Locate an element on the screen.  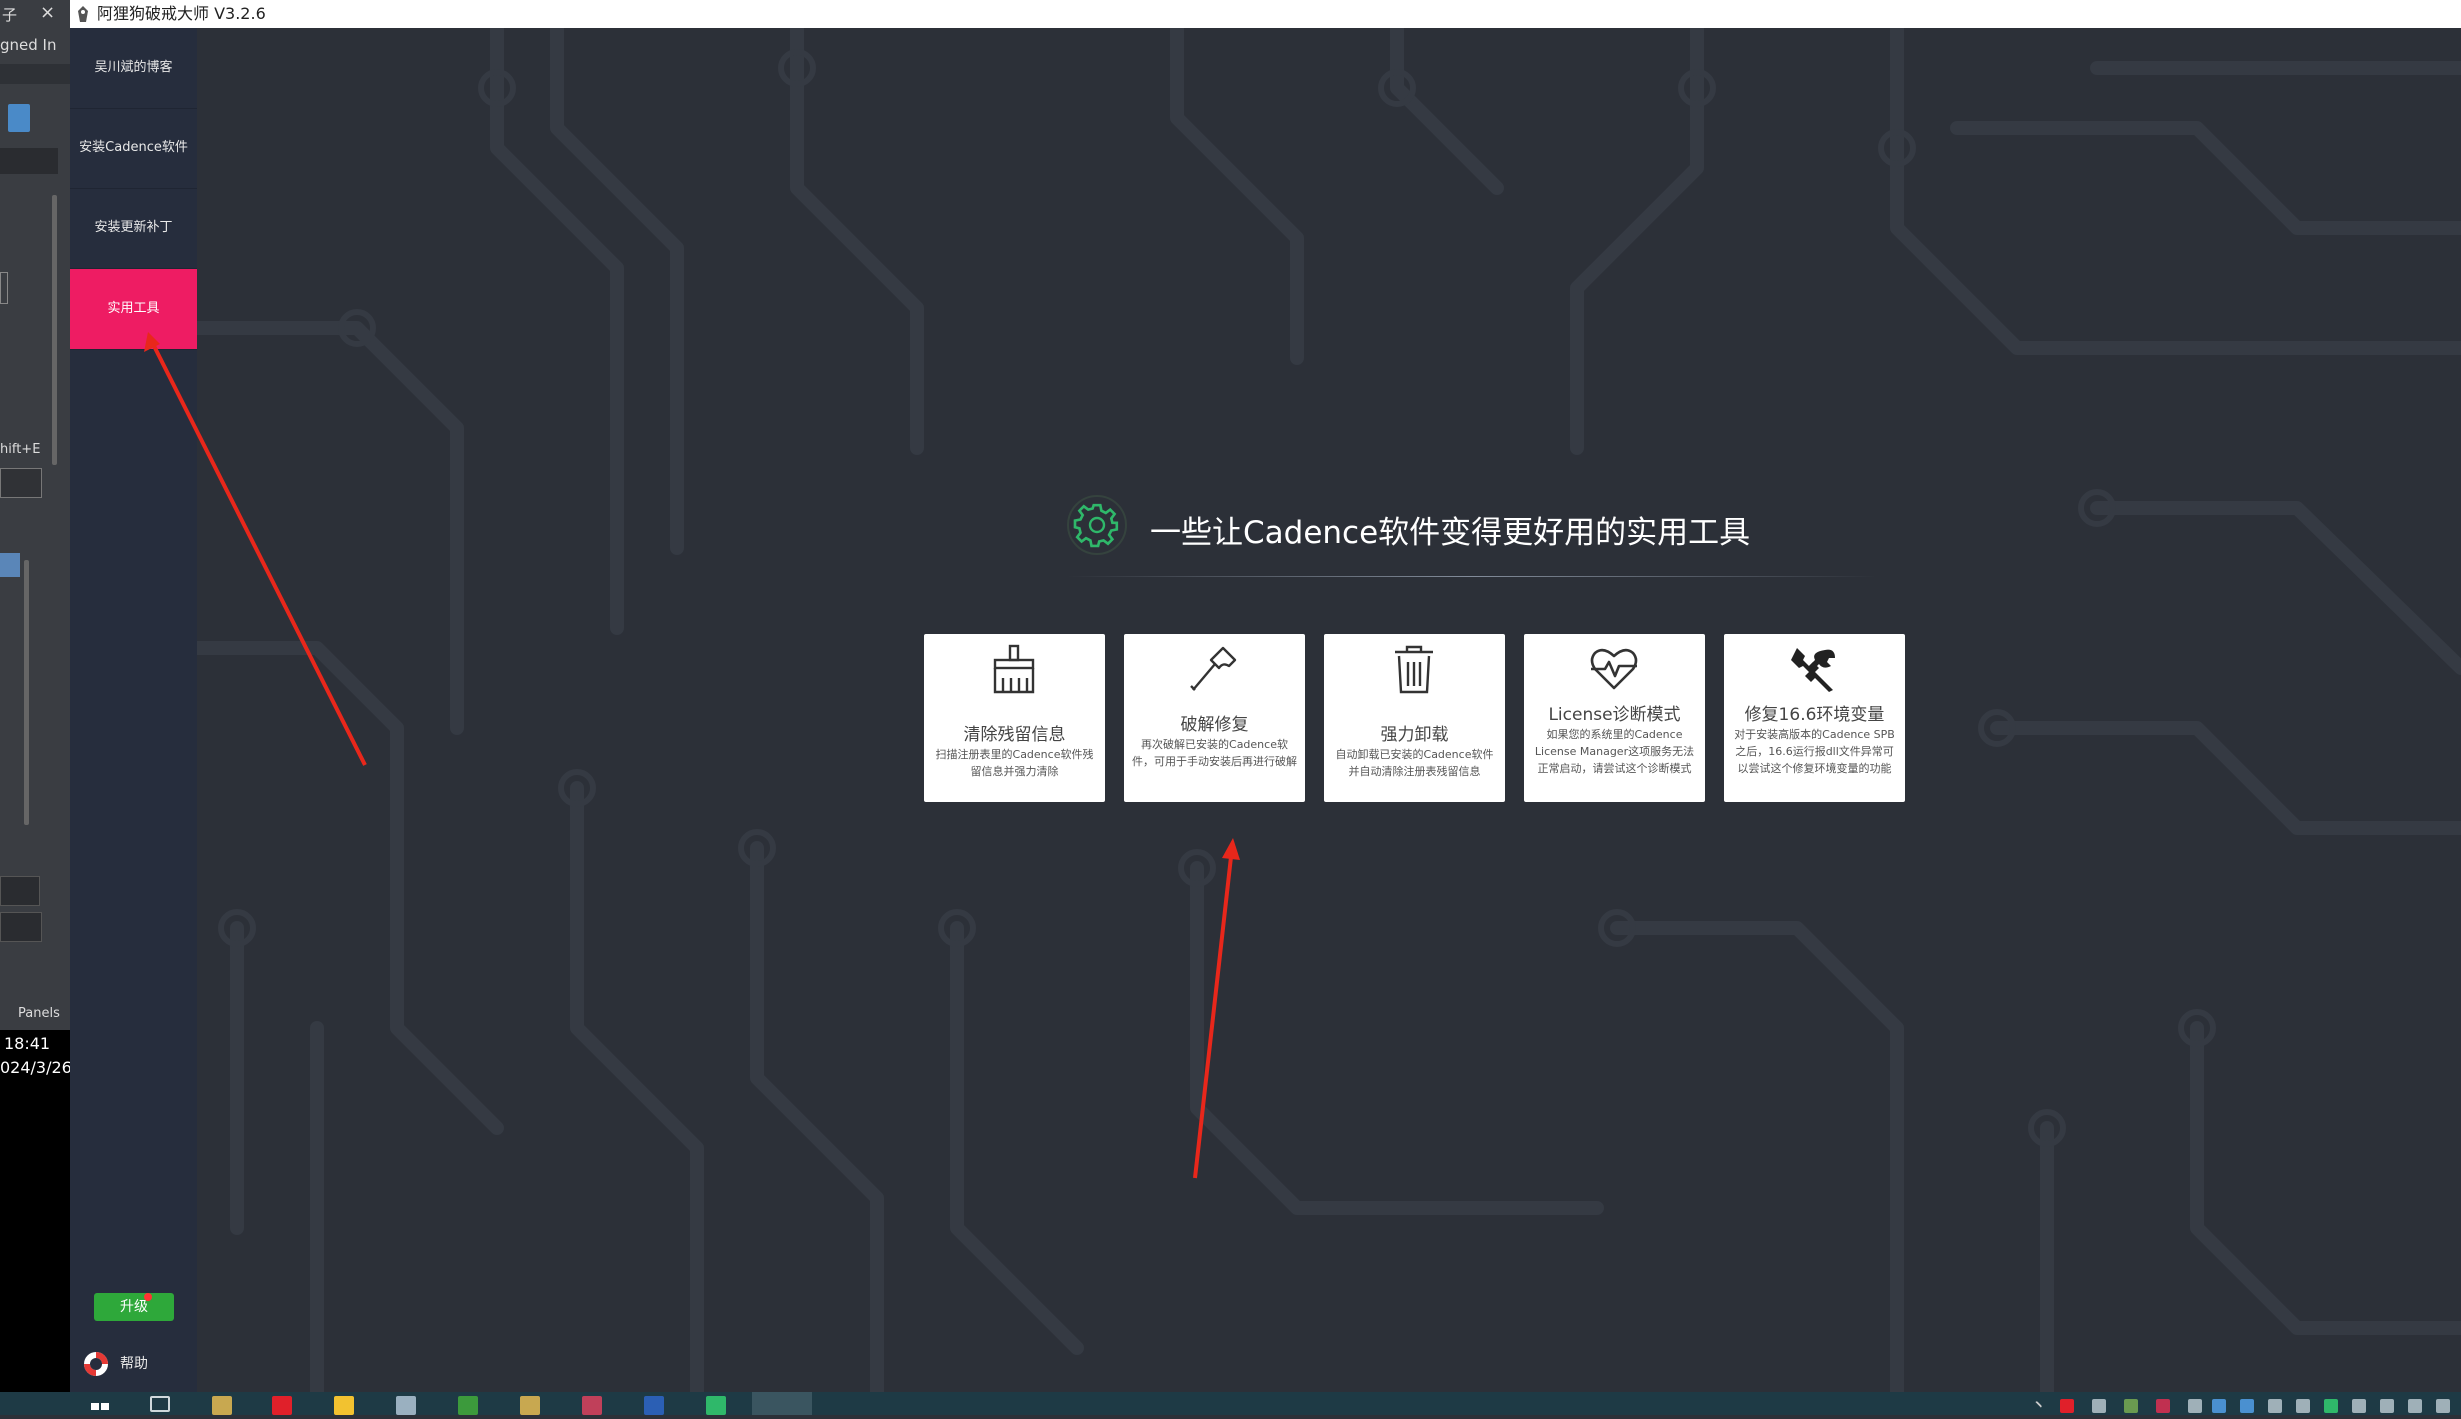
notification-dot is located at coordinates (148, 1297).